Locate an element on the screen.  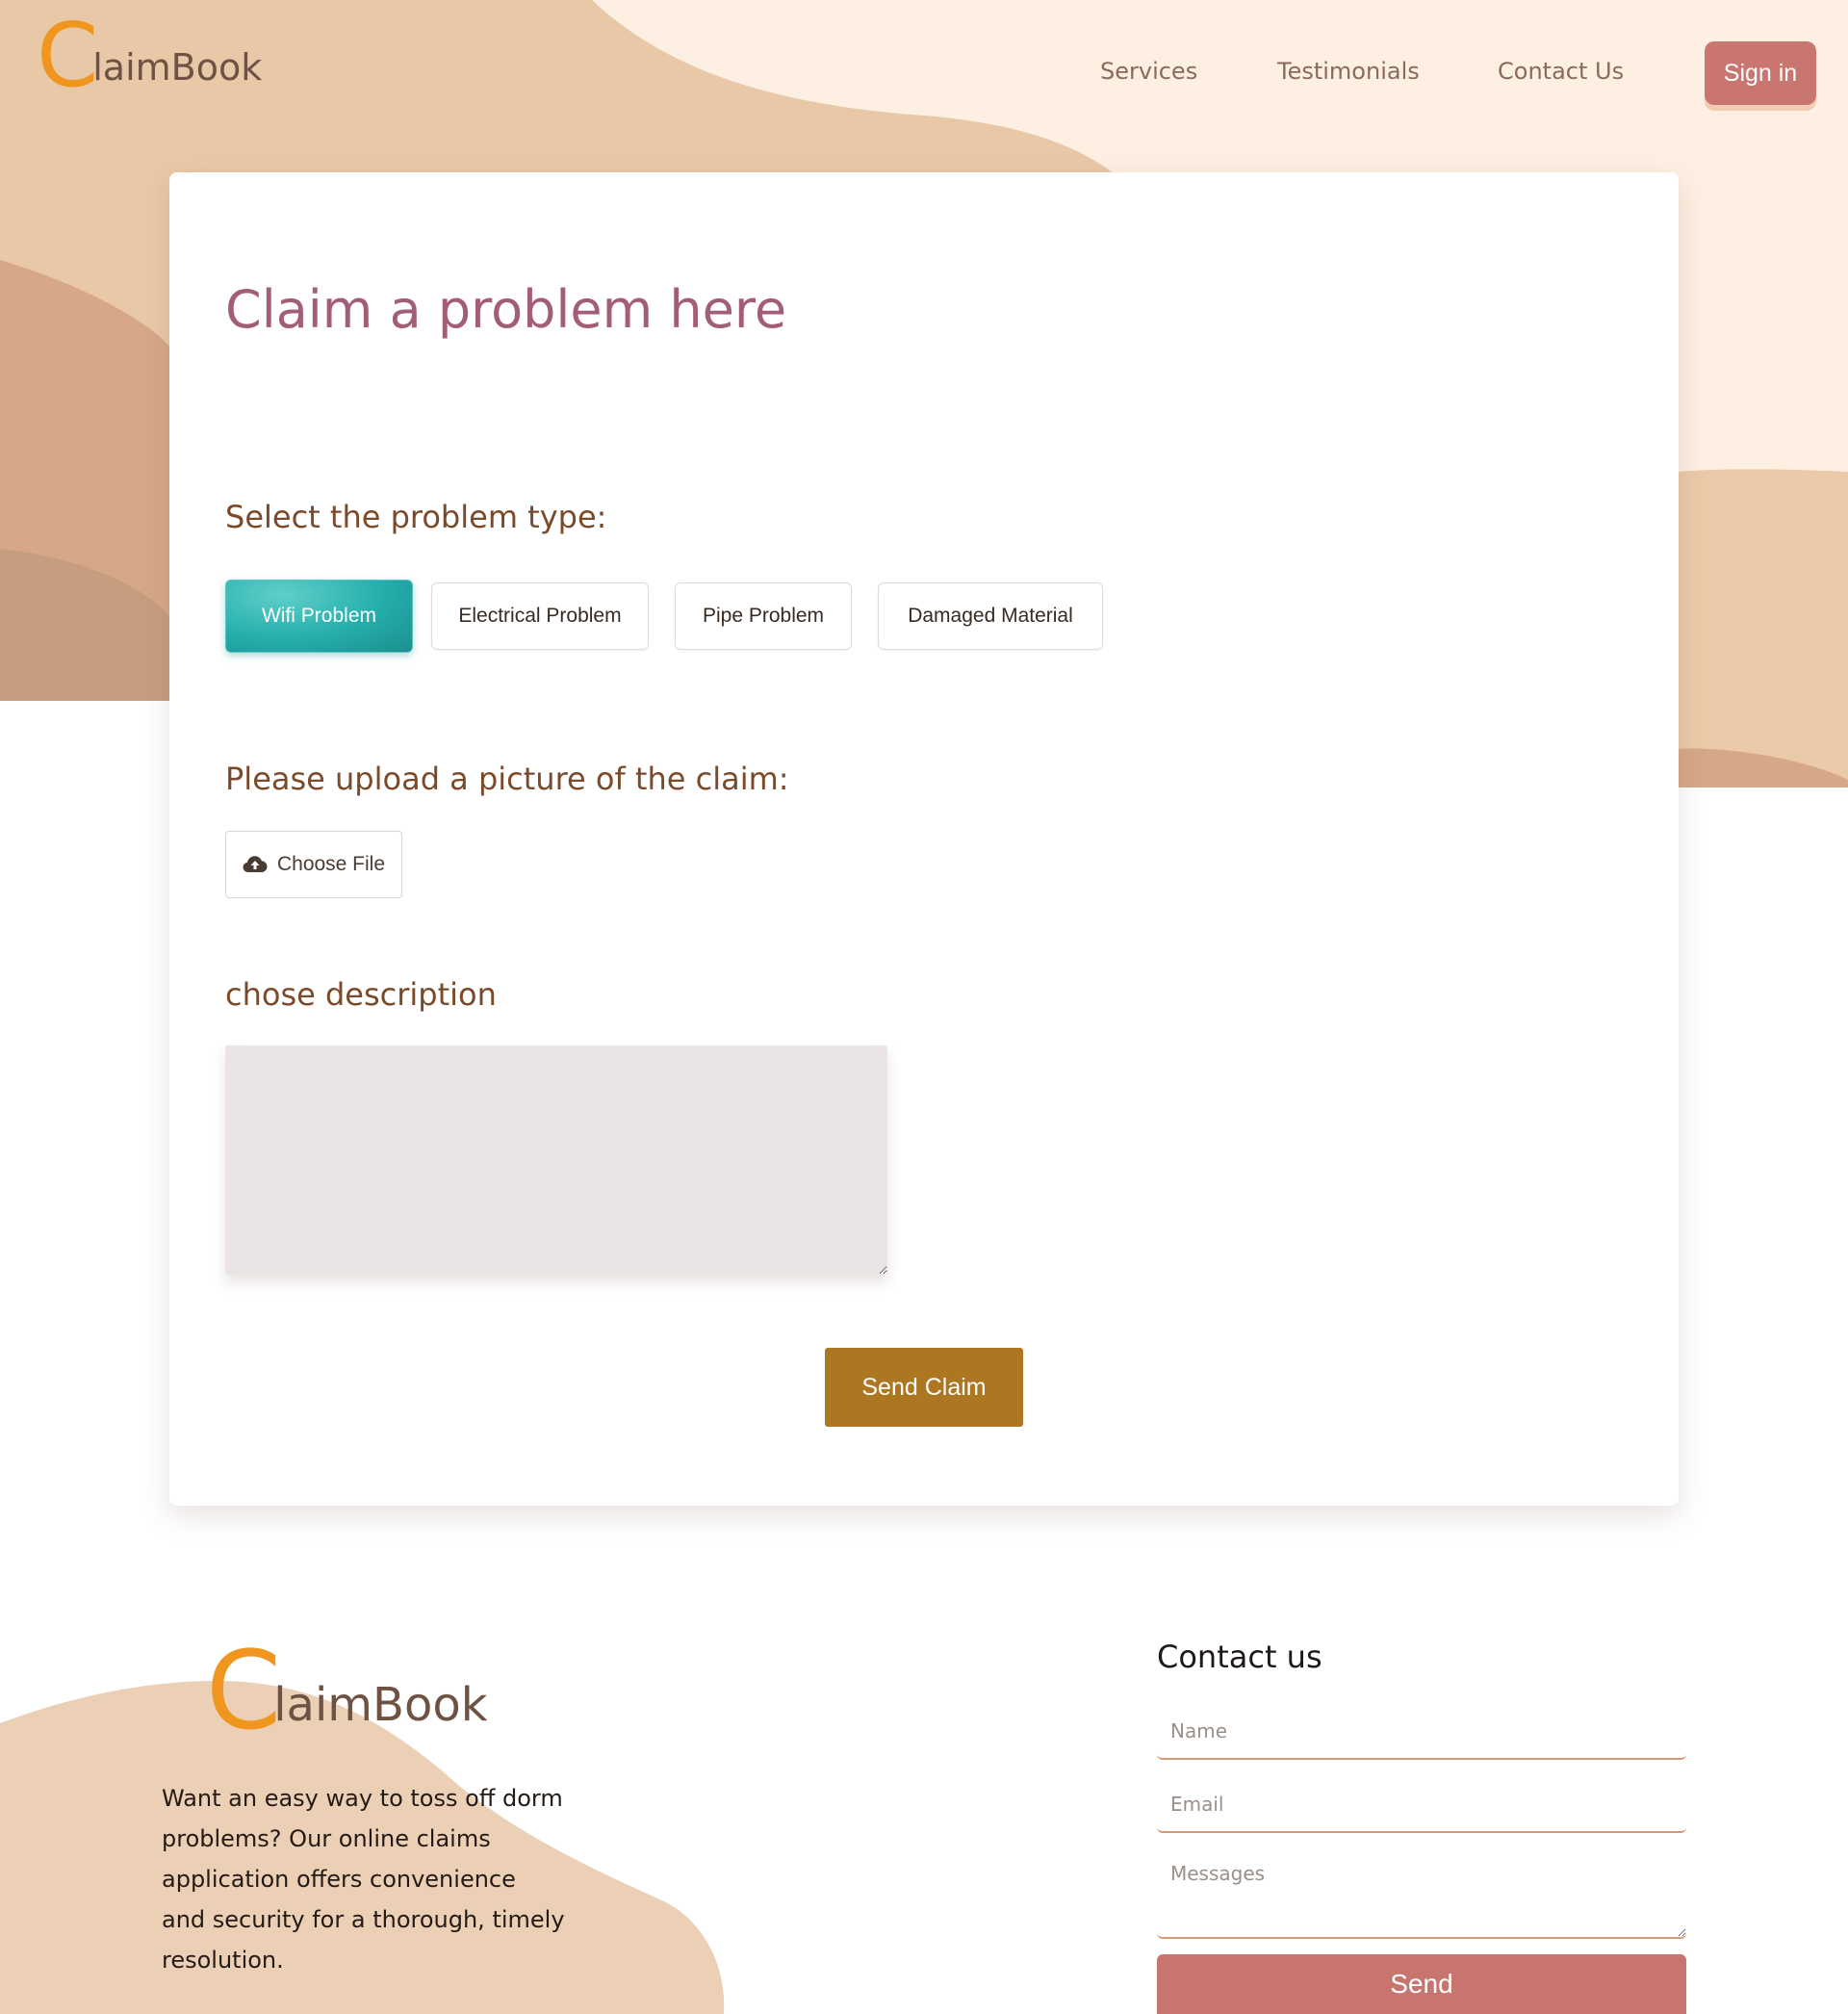
logo-initial: C is located at coordinates (67, 55).